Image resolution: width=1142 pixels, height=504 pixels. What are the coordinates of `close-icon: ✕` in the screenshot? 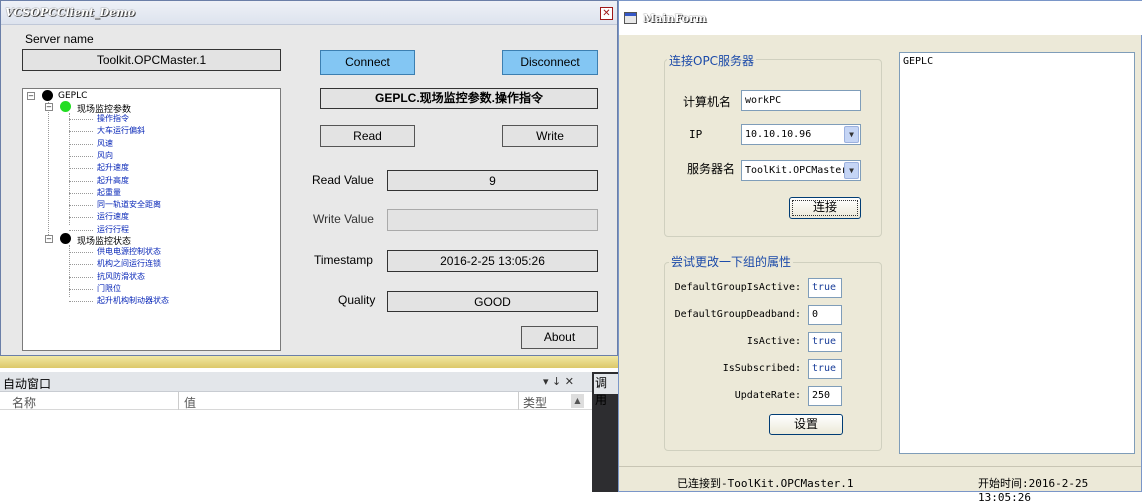 It's located at (606, 13).